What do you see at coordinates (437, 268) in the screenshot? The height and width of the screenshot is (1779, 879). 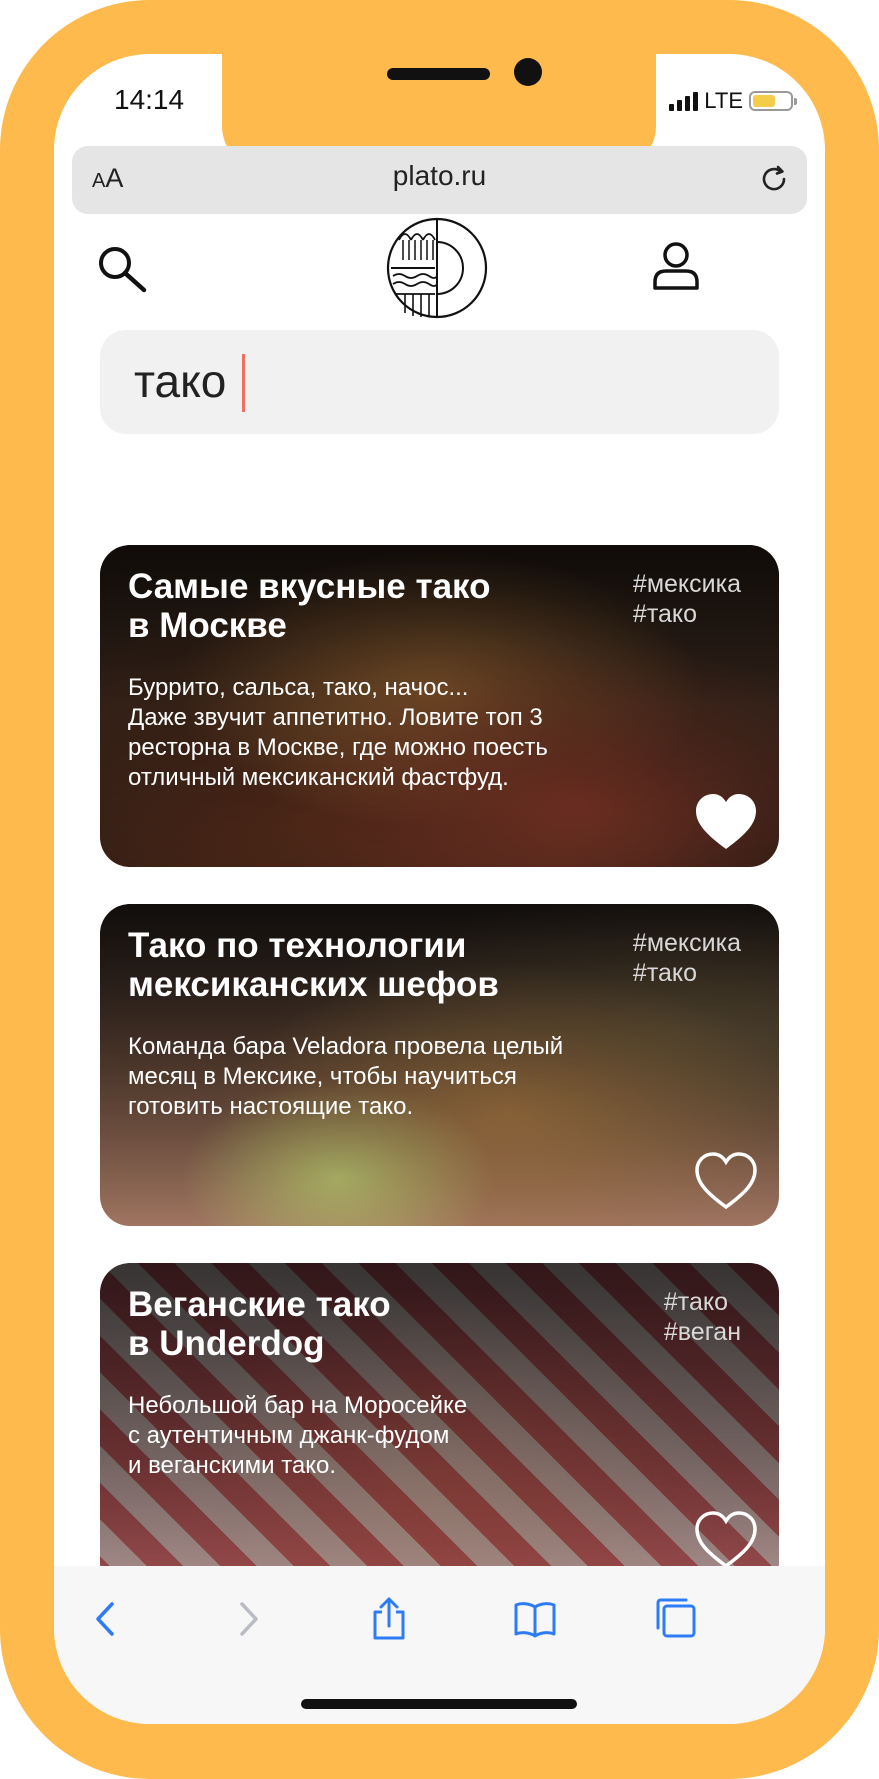 I see `plato-logo` at bounding box center [437, 268].